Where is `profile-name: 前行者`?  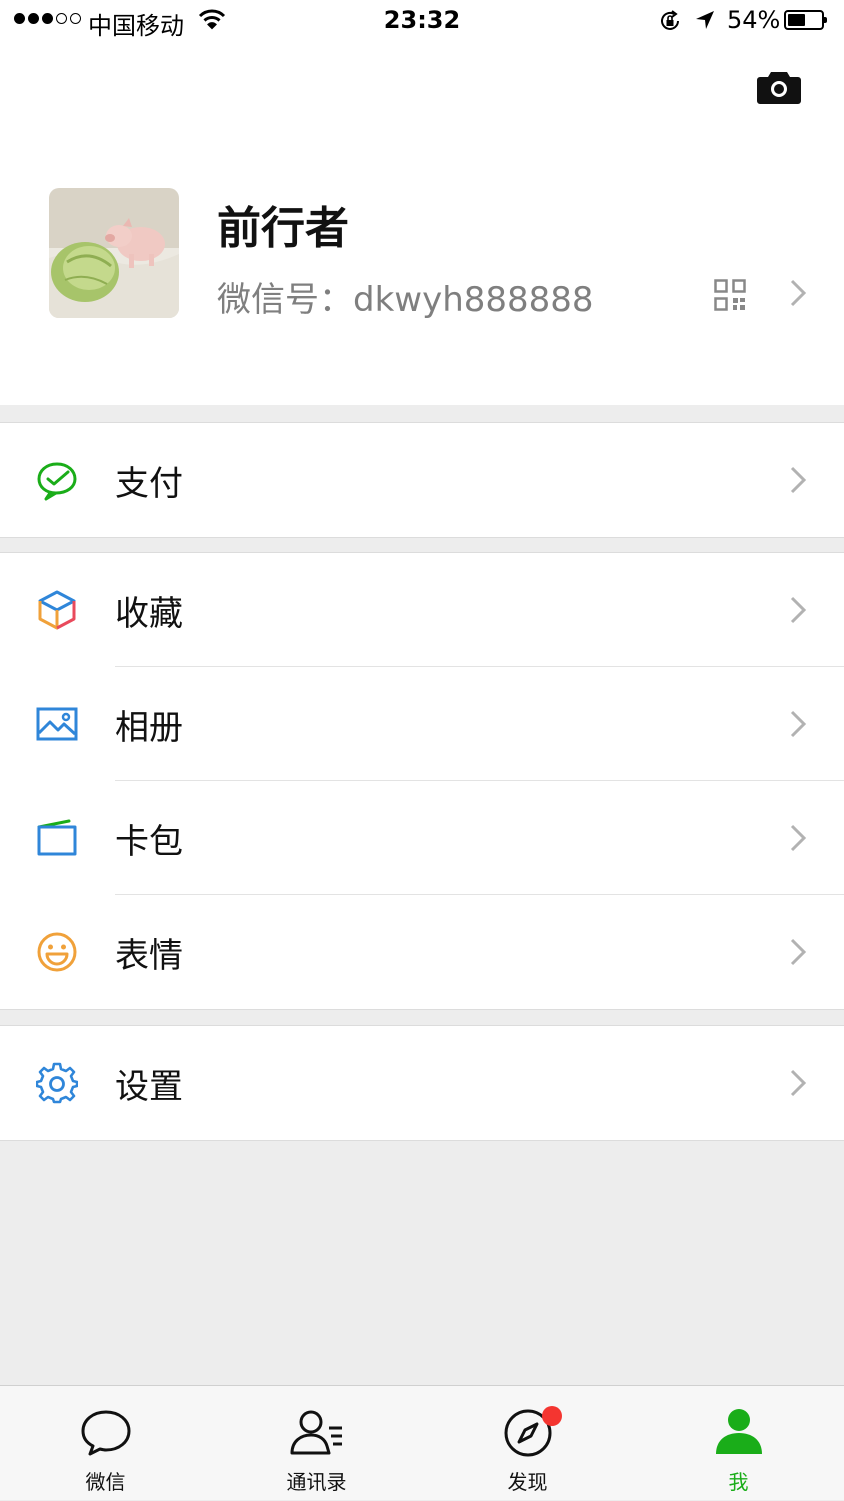
profile-name: 前行者 is located at coordinates (283, 228).